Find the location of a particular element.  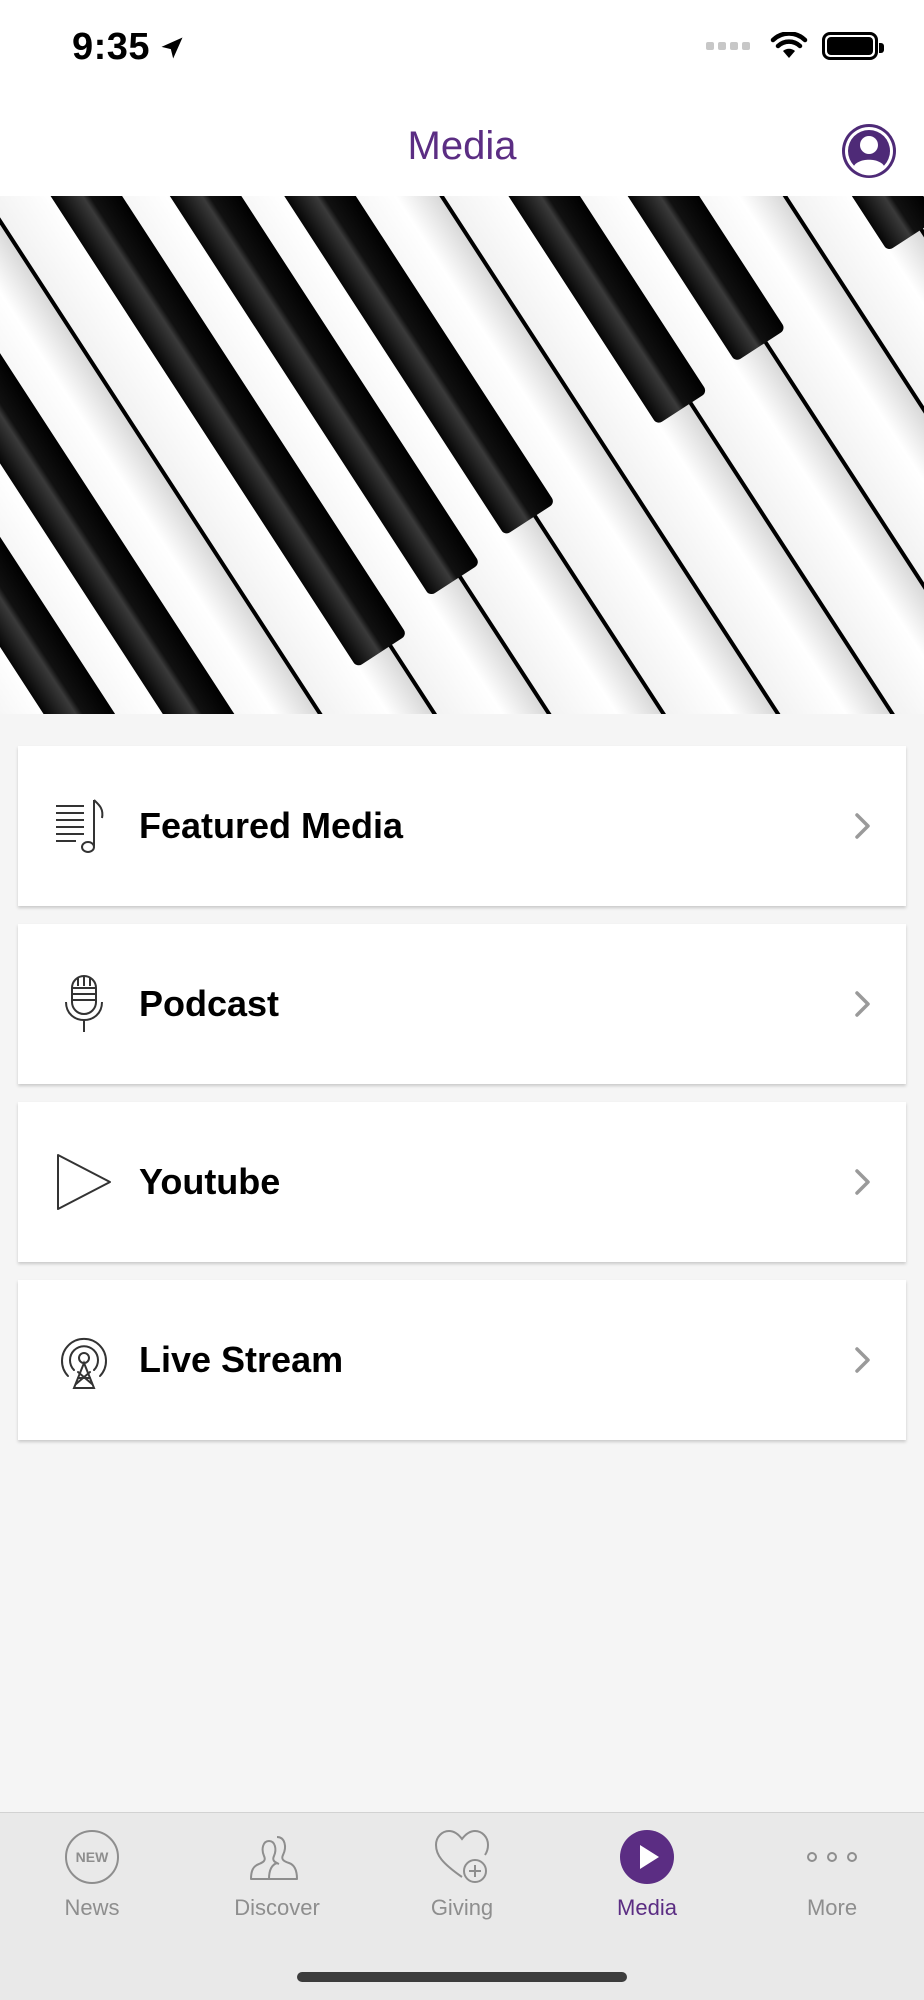

tab-label: Discover is located at coordinates (277, 1907).